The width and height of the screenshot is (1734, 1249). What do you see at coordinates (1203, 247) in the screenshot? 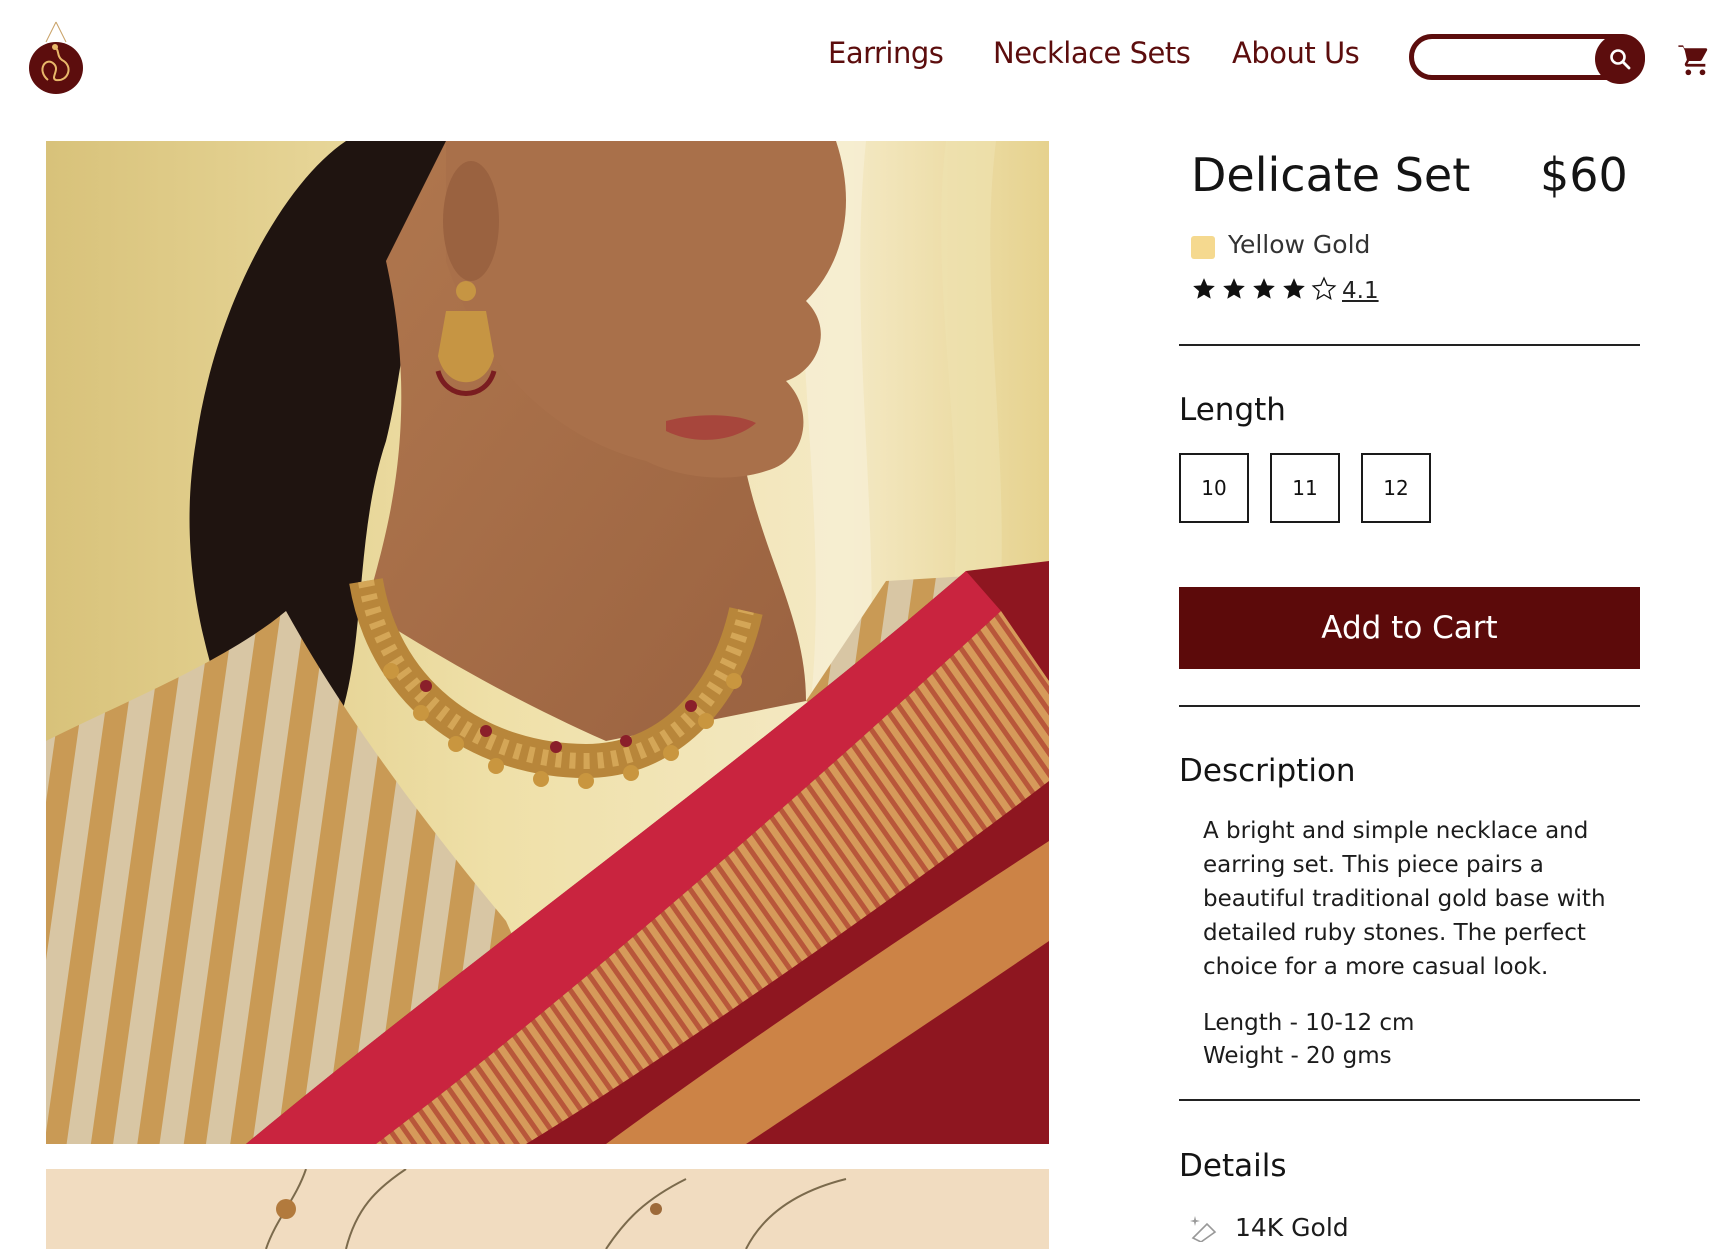
I see `color-swatch` at bounding box center [1203, 247].